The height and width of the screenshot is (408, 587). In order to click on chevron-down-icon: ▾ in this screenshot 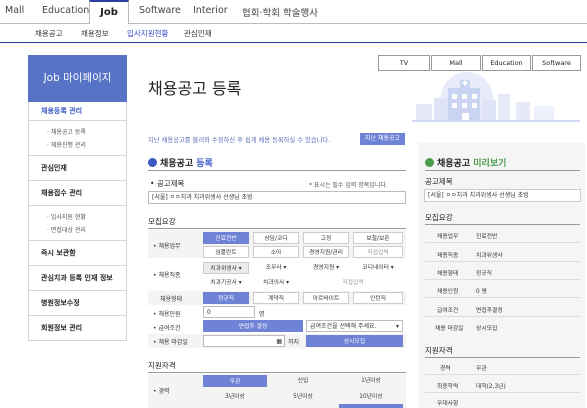, I will do `click(397, 326)`.